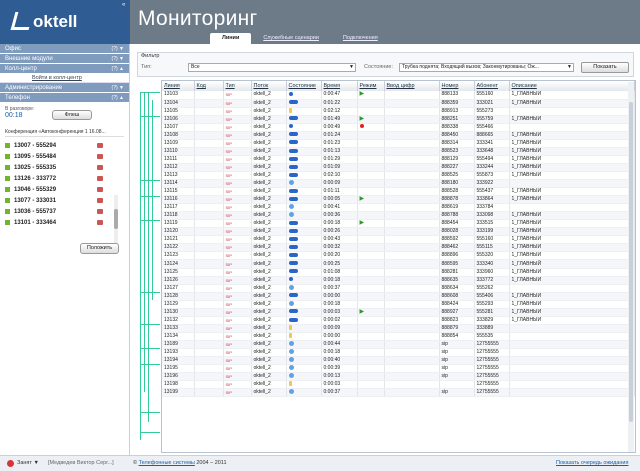 The width and height of the screenshot is (640, 471). I want to click on table-row: 13196 SIP oktell_2 0:00:13 sip 12755555, so click(398, 377).